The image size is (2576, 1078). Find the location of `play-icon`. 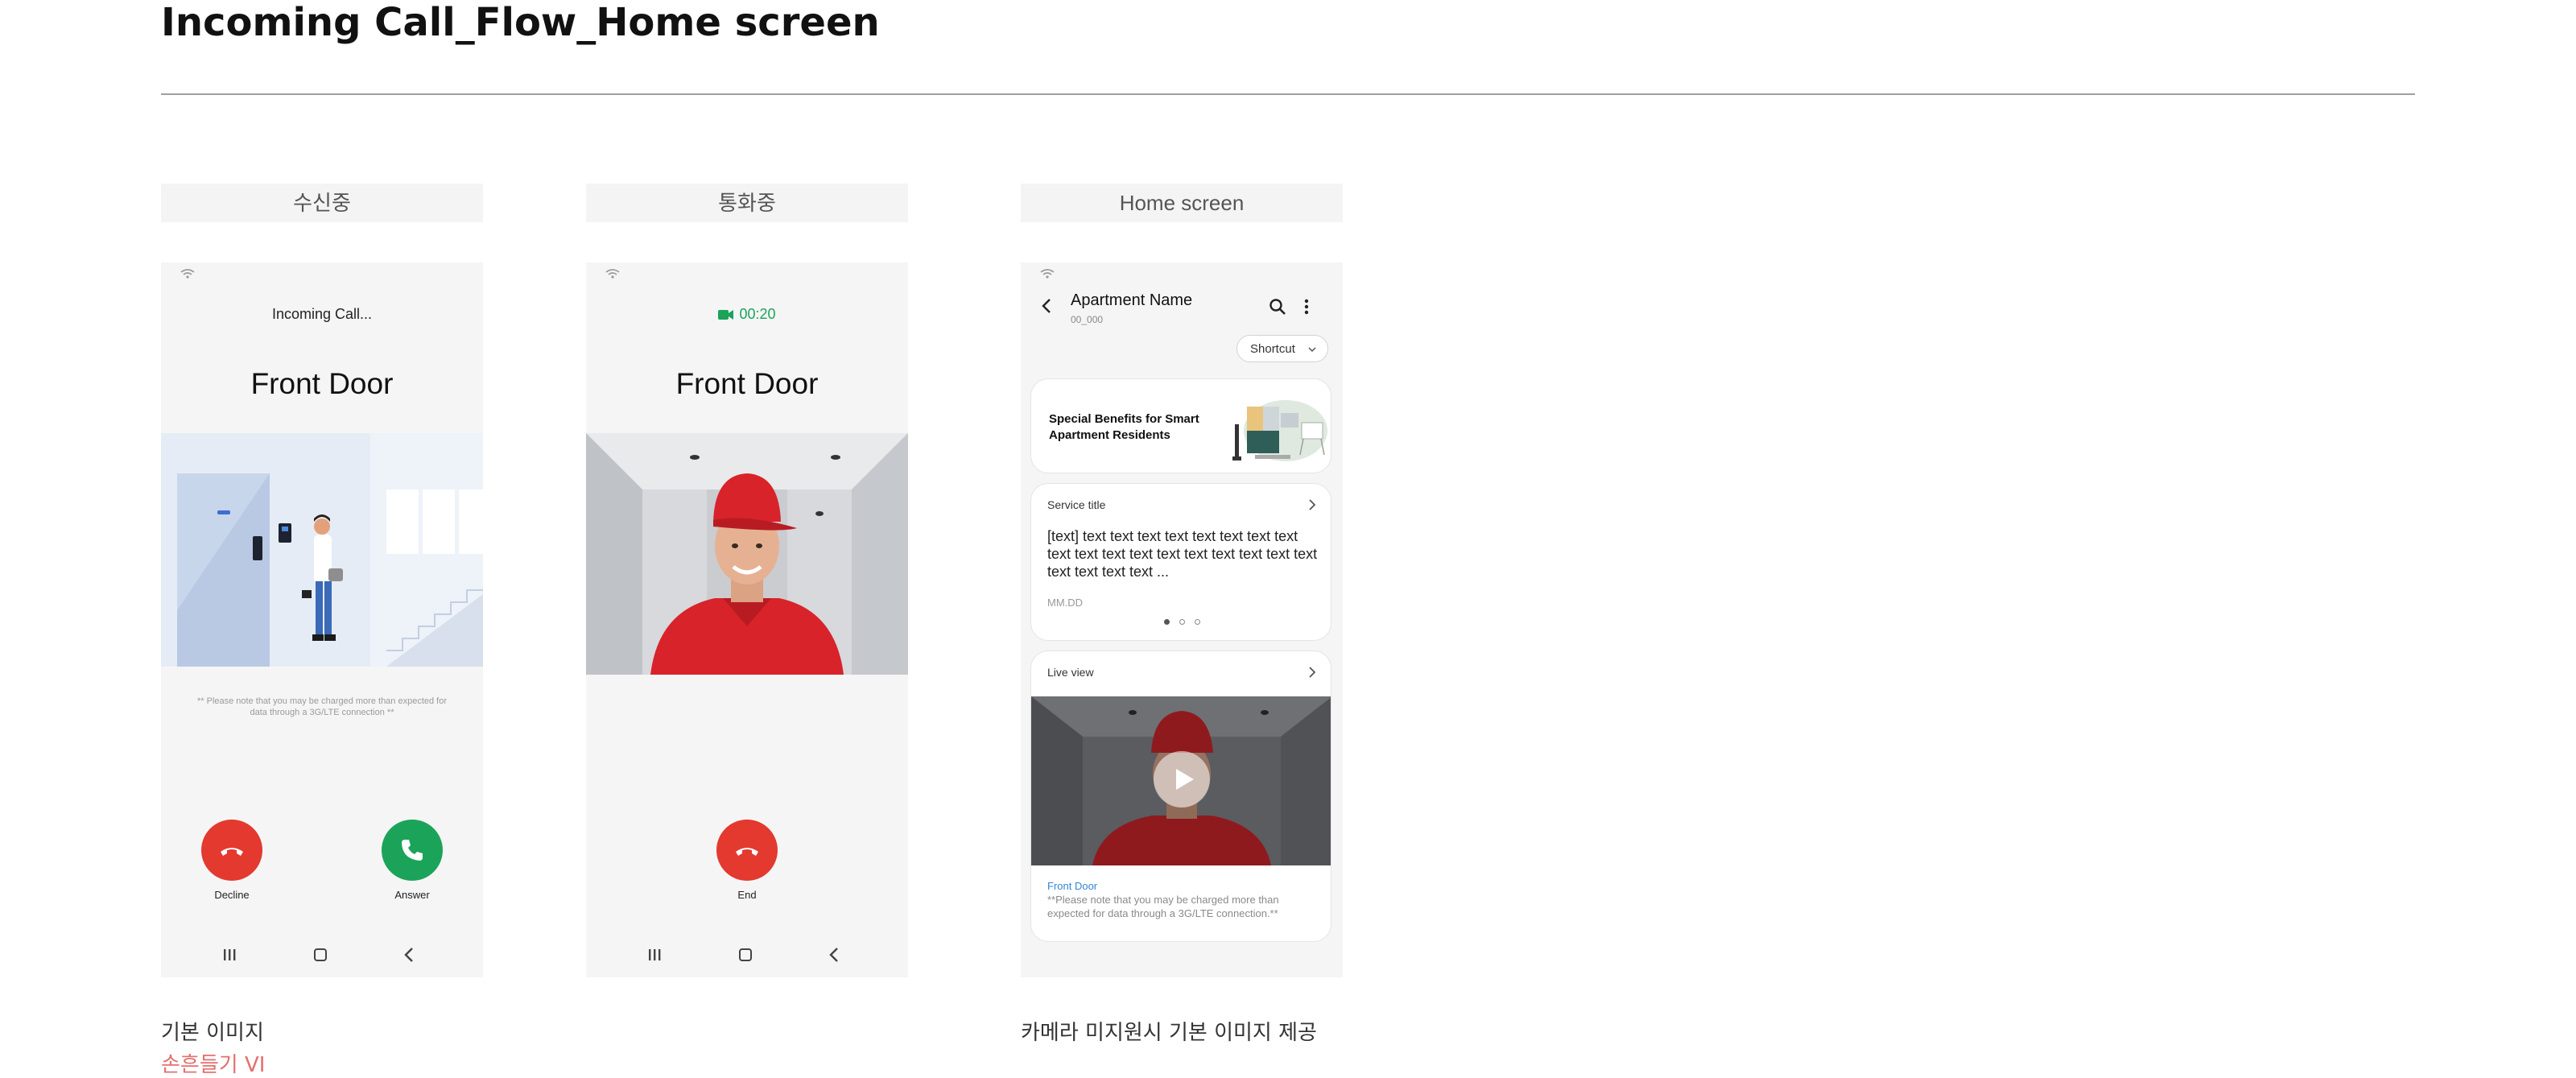

play-icon is located at coordinates (1185, 779).